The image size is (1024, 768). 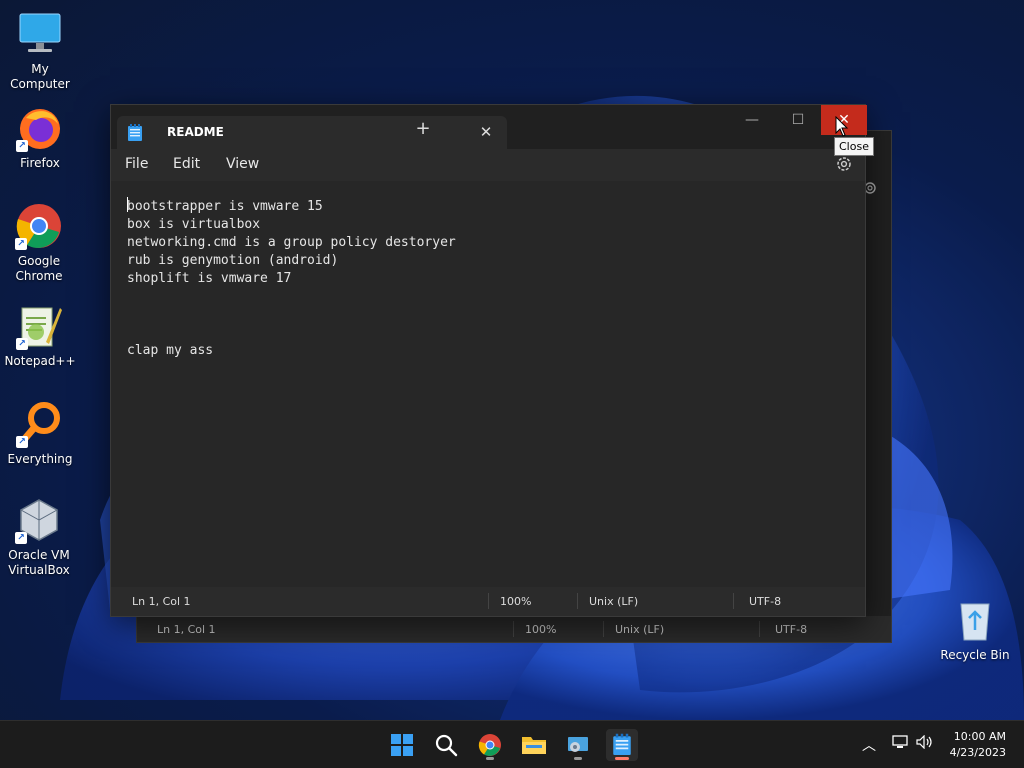 I want to click on show-hidden-icons-chevron-icon: ︿, so click(x=869, y=745).